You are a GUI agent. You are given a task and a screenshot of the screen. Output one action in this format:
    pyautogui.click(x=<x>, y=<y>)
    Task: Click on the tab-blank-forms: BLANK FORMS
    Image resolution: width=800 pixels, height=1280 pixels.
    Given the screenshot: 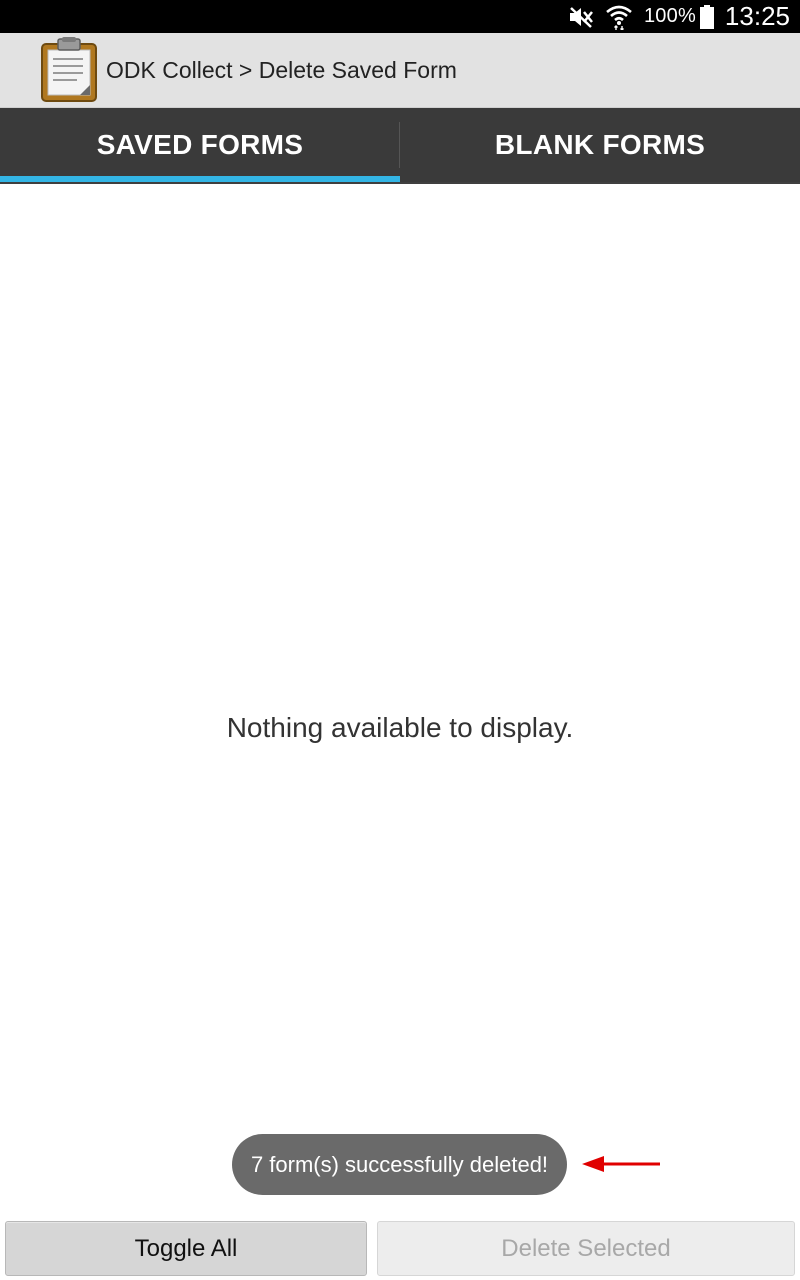 What is the action you would take?
    pyautogui.click(x=600, y=145)
    